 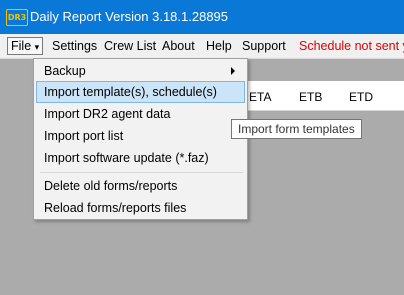 What do you see at coordinates (37, 47) in the screenshot?
I see `chevron-down-icon: ▾` at bounding box center [37, 47].